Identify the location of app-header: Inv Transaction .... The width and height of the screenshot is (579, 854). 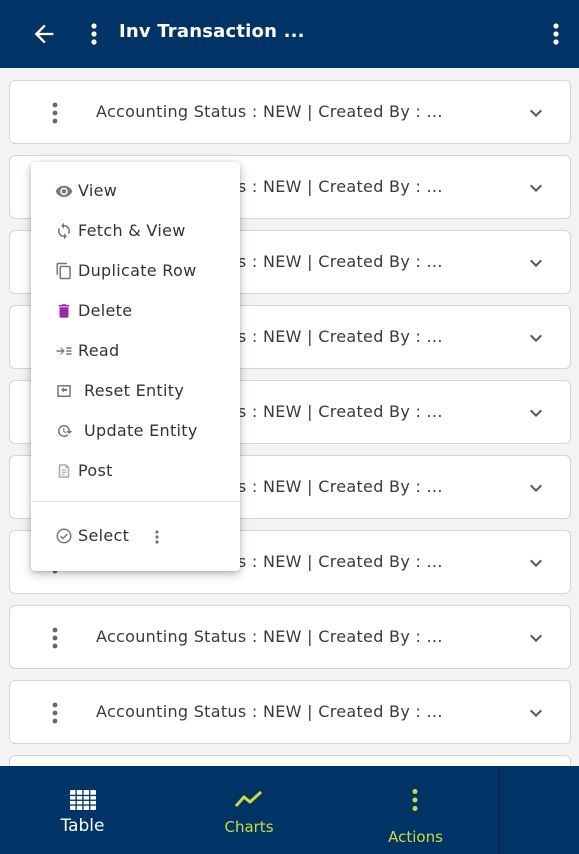
(289, 34).